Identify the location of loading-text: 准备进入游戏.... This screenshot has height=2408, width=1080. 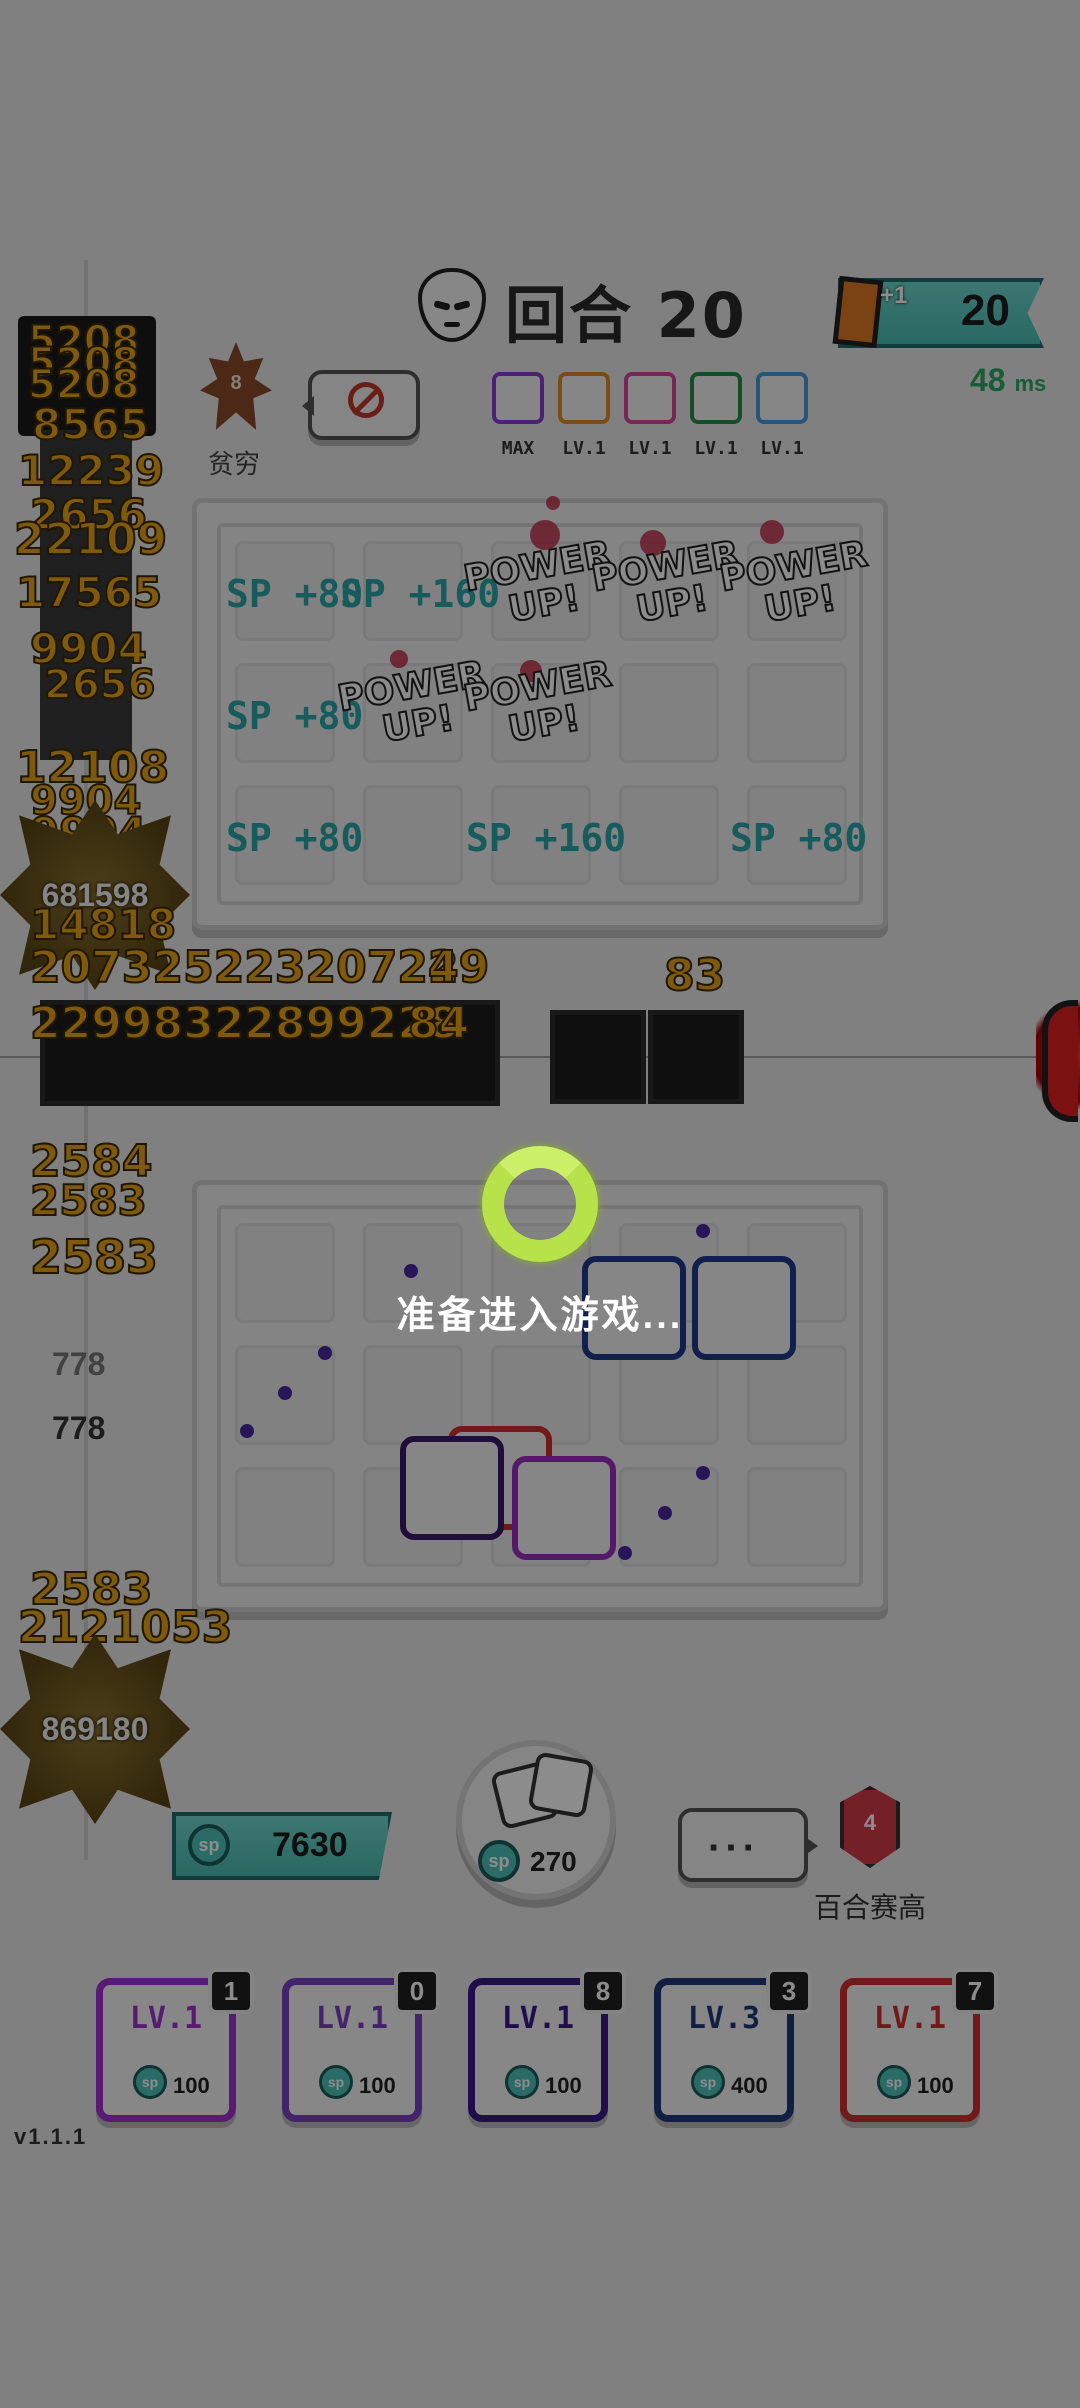
(540, 1316).